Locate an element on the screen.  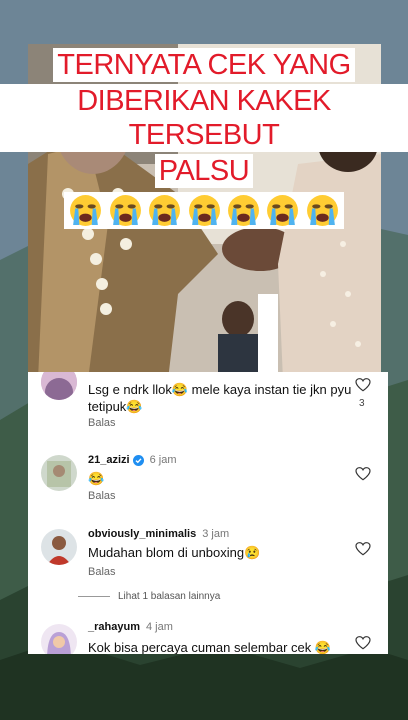
caption-line-1: TERNYATA CEK YANG is located at coordinates (204, 65).